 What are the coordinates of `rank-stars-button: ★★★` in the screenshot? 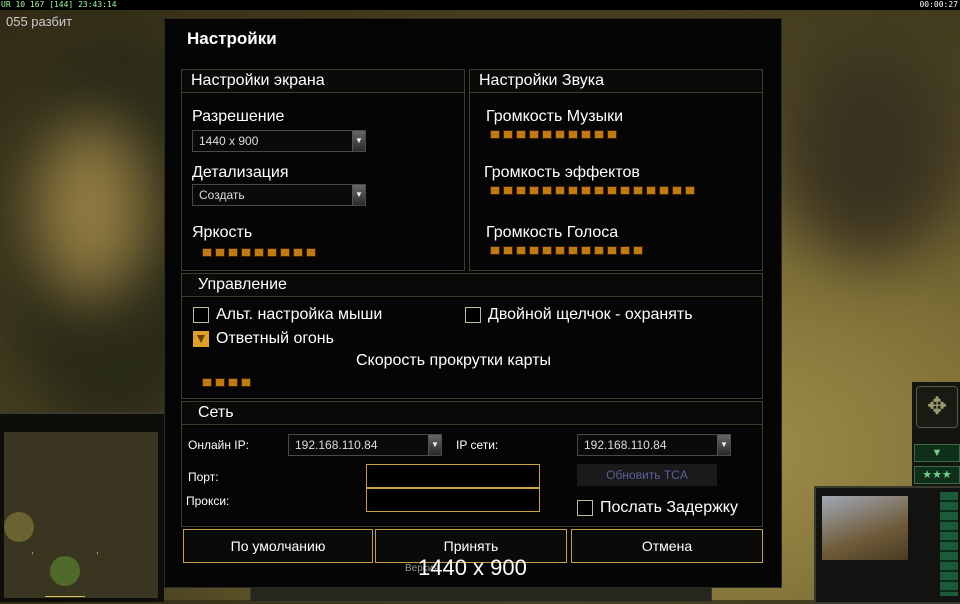 It's located at (937, 475).